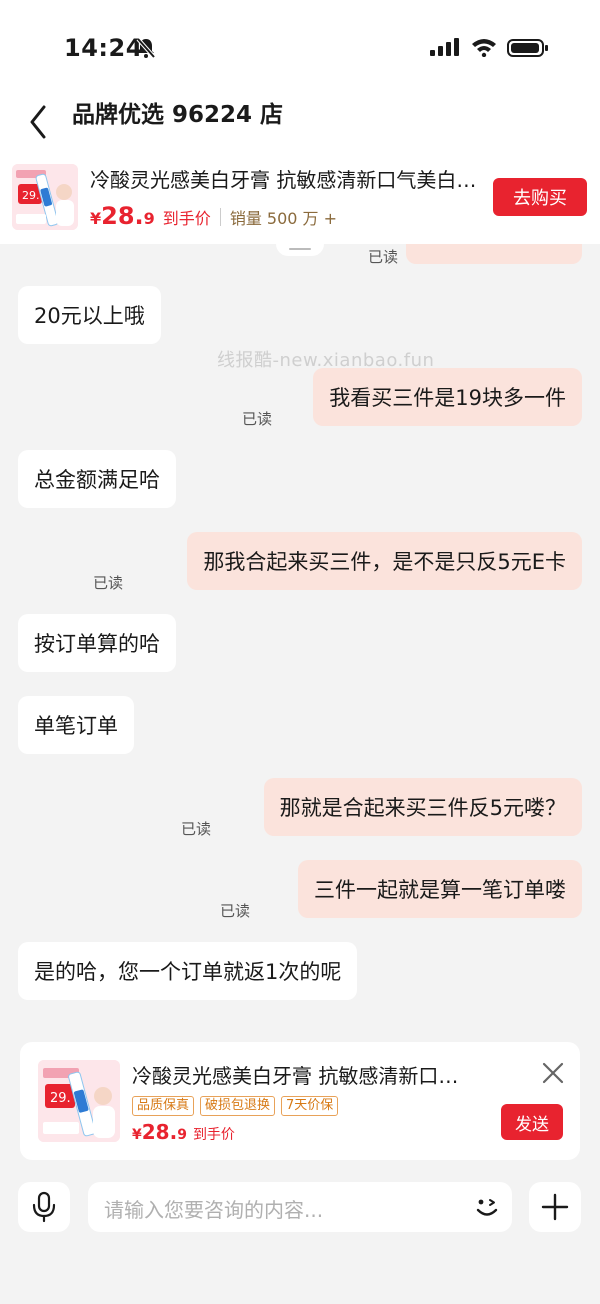 The width and height of the screenshot is (600, 1304). What do you see at coordinates (446, 50) in the screenshot?
I see `cellular-signal-icon` at bounding box center [446, 50].